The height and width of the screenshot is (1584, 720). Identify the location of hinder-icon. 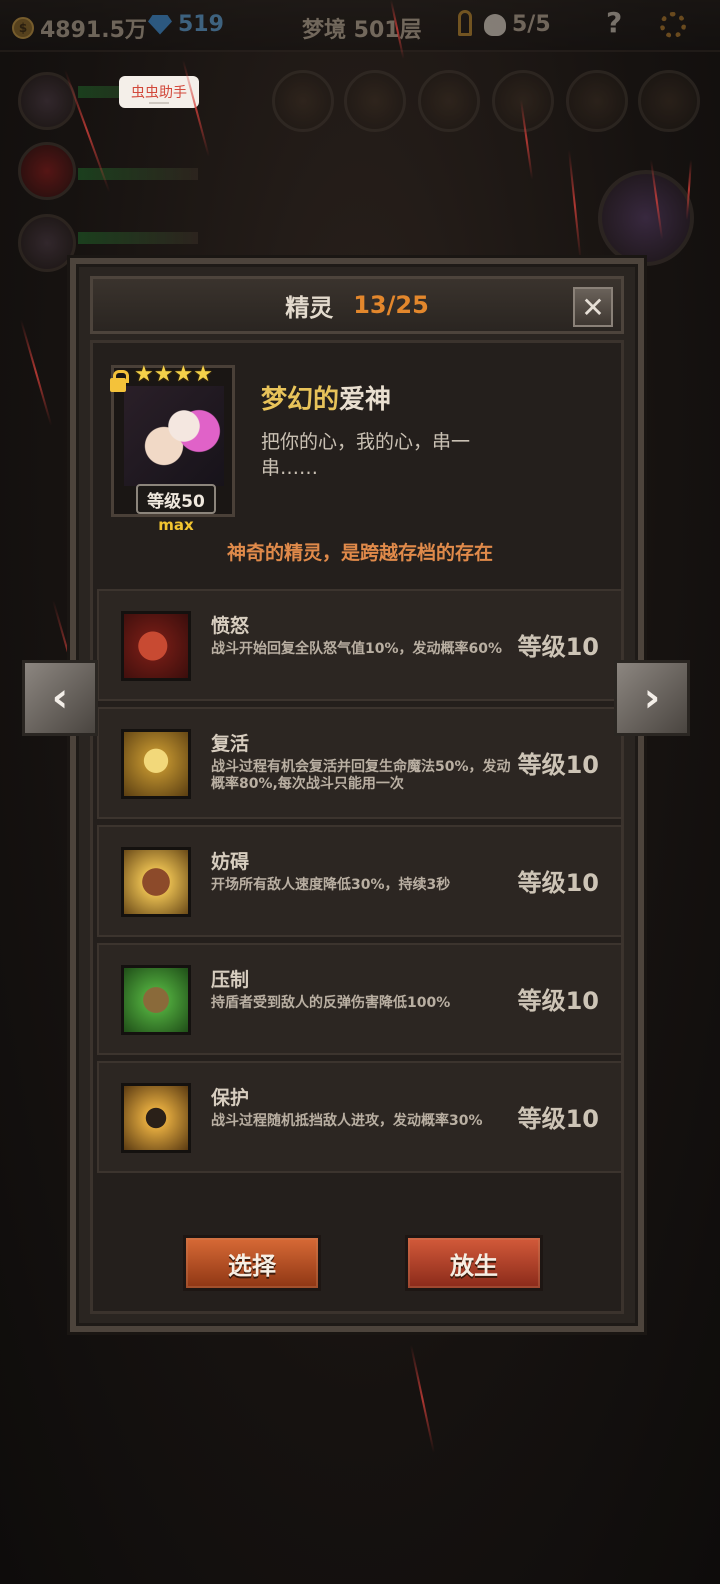
(156, 882).